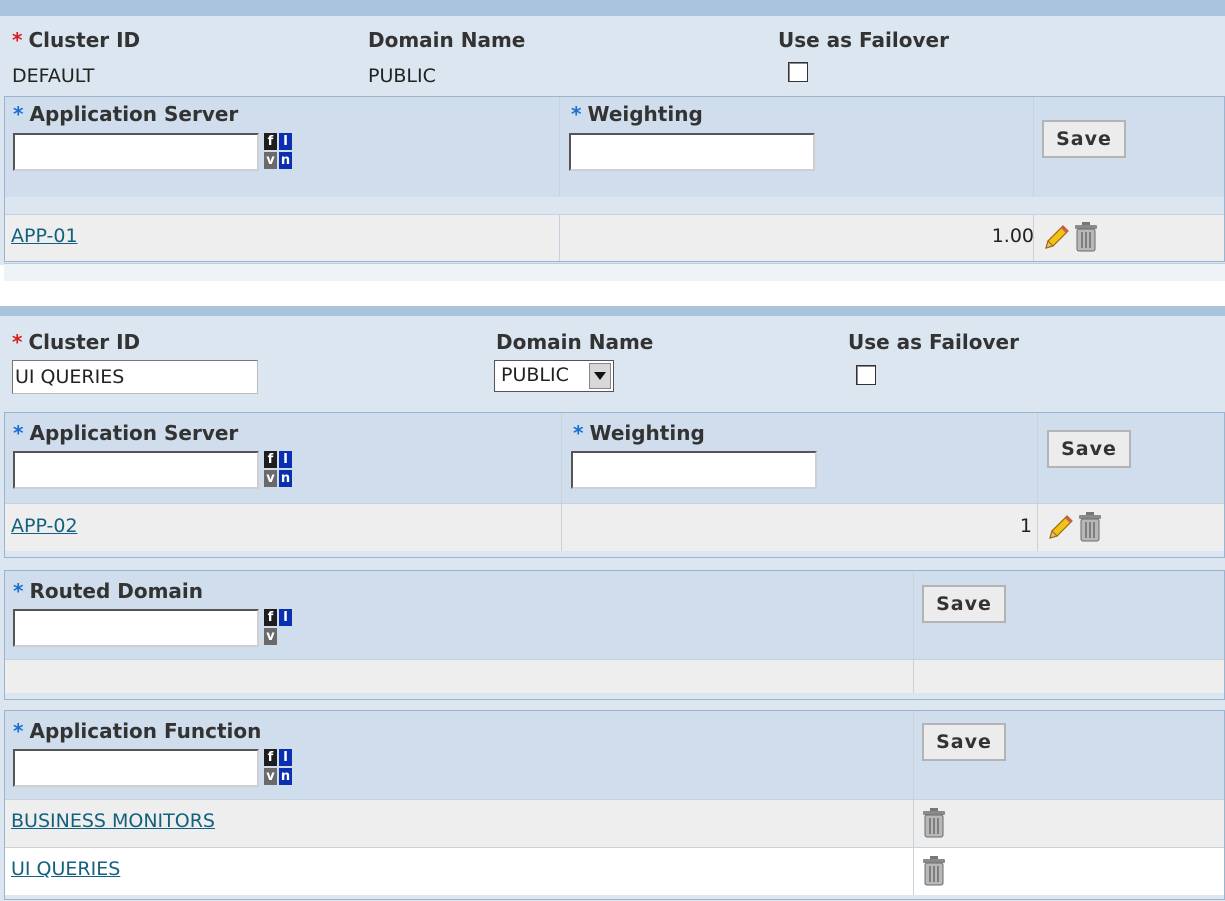  Describe the element at coordinates (135, 377) in the screenshot. I see `cluster-id-input: UI QUERIES` at that location.